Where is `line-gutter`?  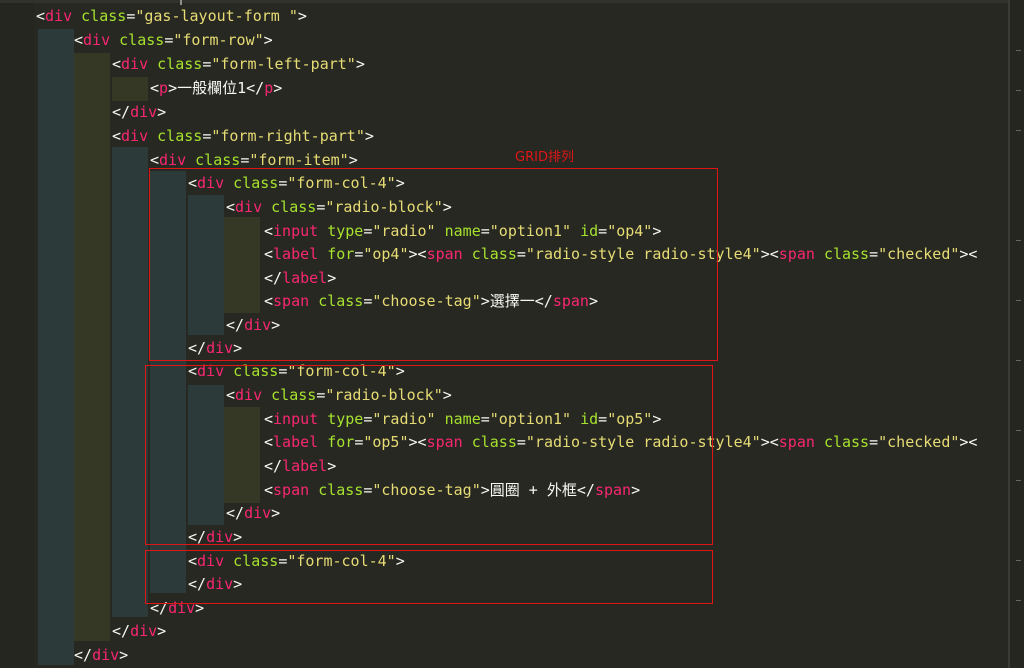 line-gutter is located at coordinates (17, 334).